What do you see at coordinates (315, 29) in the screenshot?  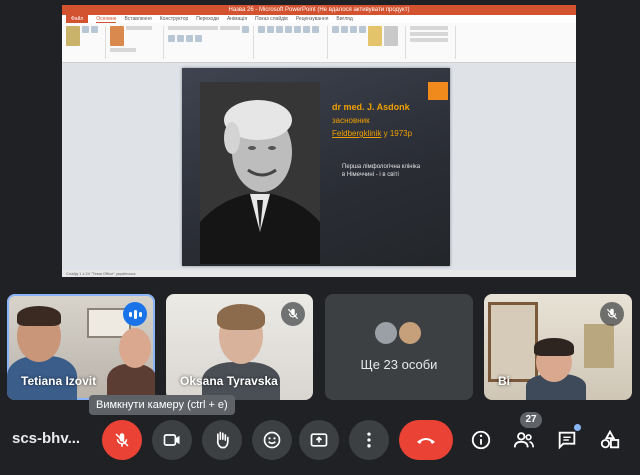 I see `justify-icon` at bounding box center [315, 29].